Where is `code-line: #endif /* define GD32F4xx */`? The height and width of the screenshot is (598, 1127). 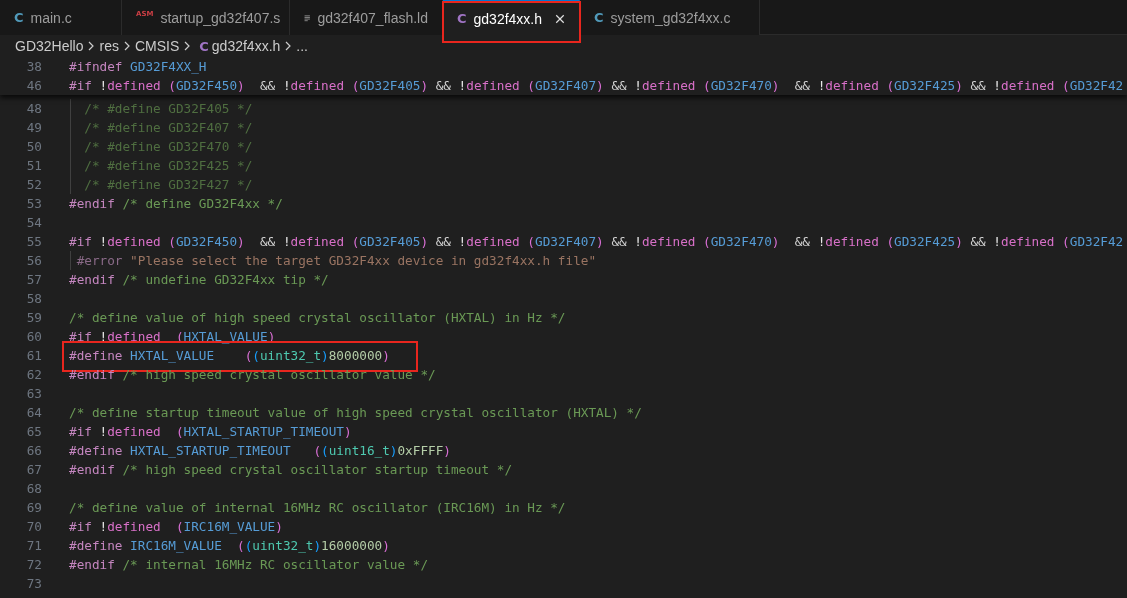
code-line: #endif /* define GD32F4xx */ is located at coordinates (176, 204).